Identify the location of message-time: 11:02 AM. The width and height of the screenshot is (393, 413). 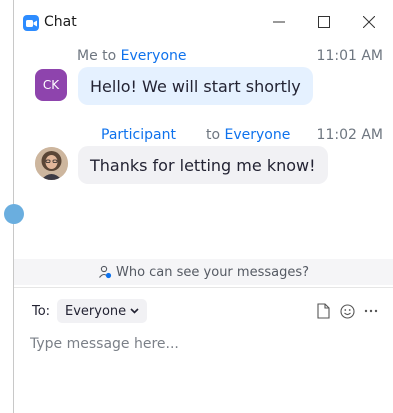
(349, 135).